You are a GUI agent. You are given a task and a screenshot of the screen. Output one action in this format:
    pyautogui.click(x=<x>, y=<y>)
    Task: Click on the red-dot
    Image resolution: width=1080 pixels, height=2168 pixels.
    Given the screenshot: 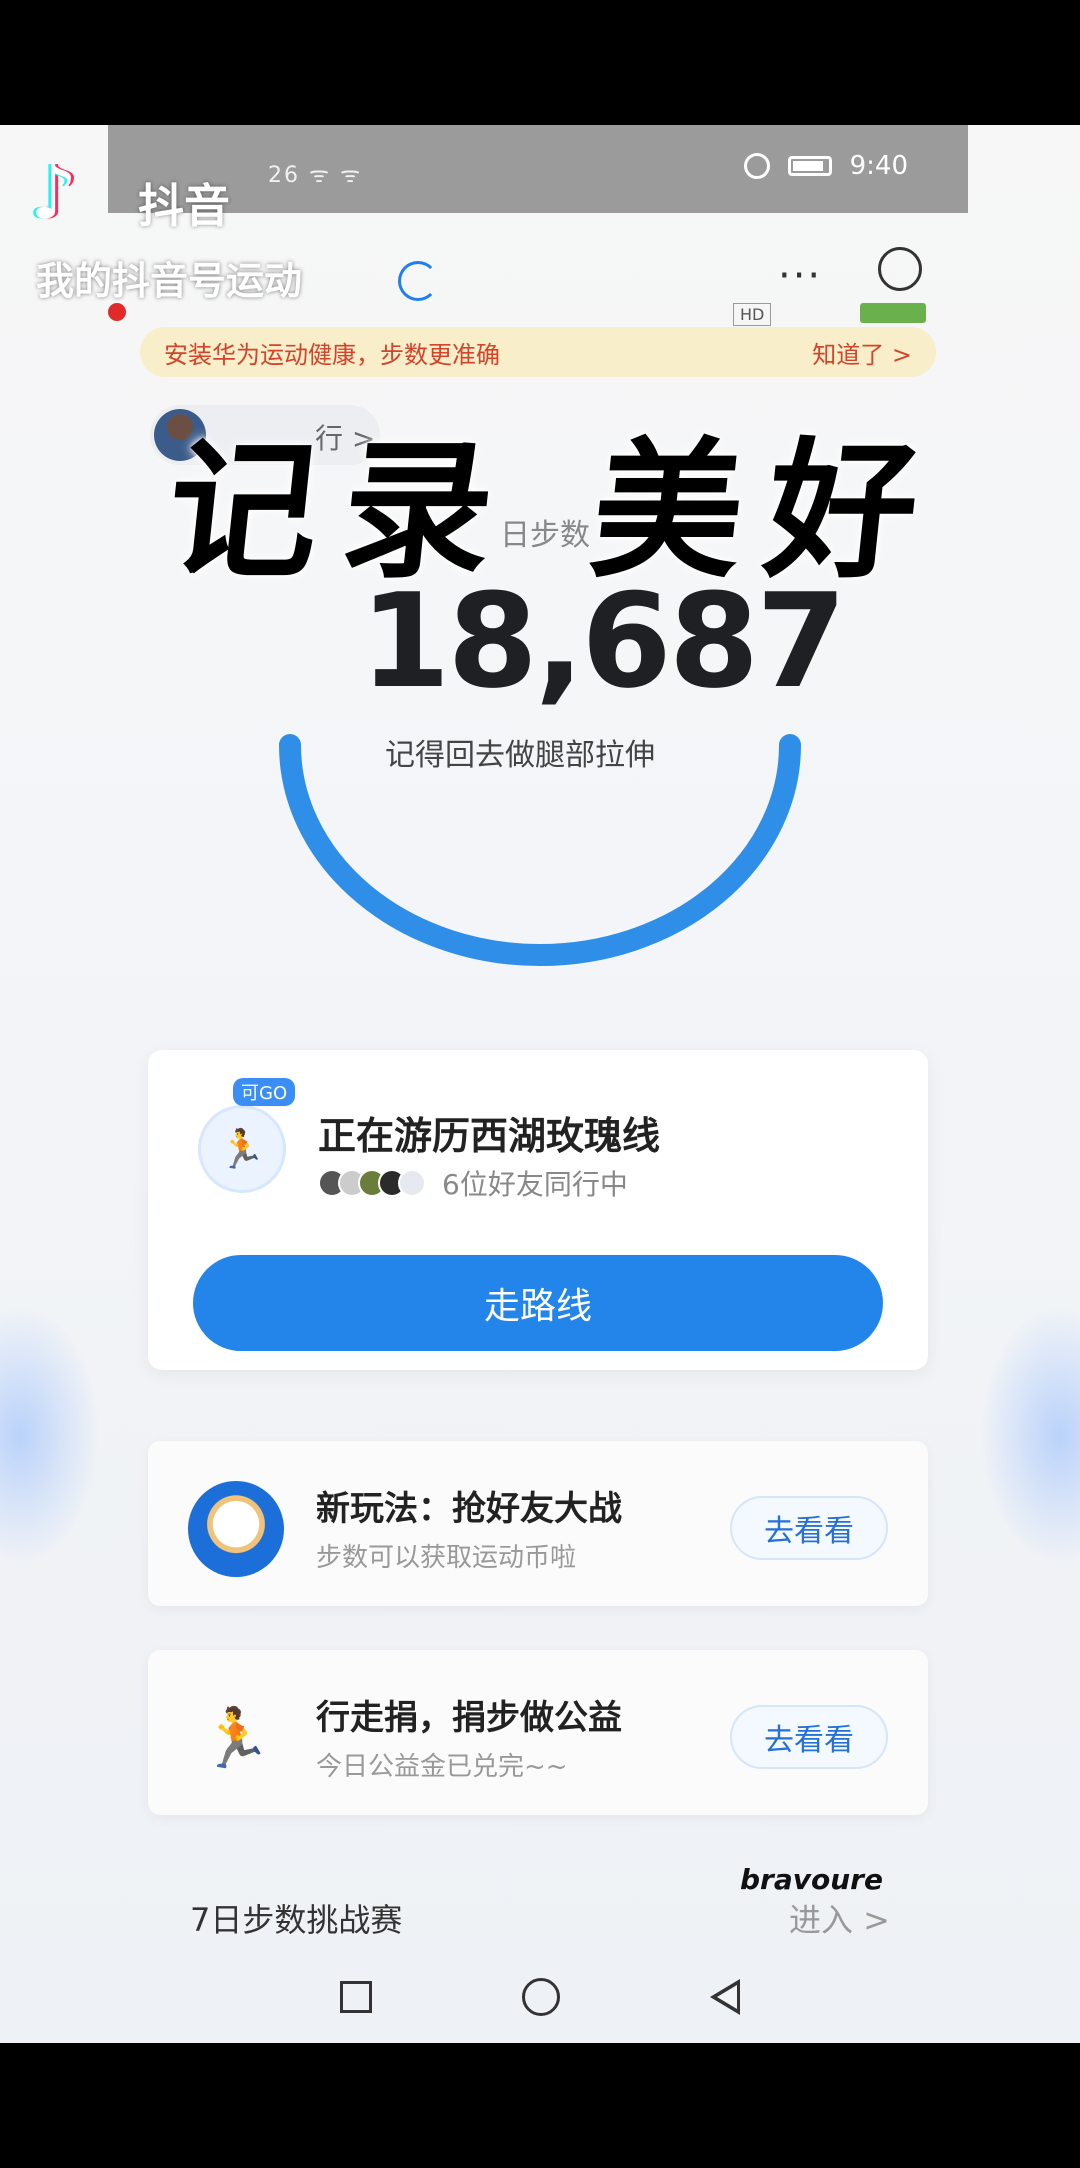 What is the action you would take?
    pyautogui.click(x=117, y=312)
    